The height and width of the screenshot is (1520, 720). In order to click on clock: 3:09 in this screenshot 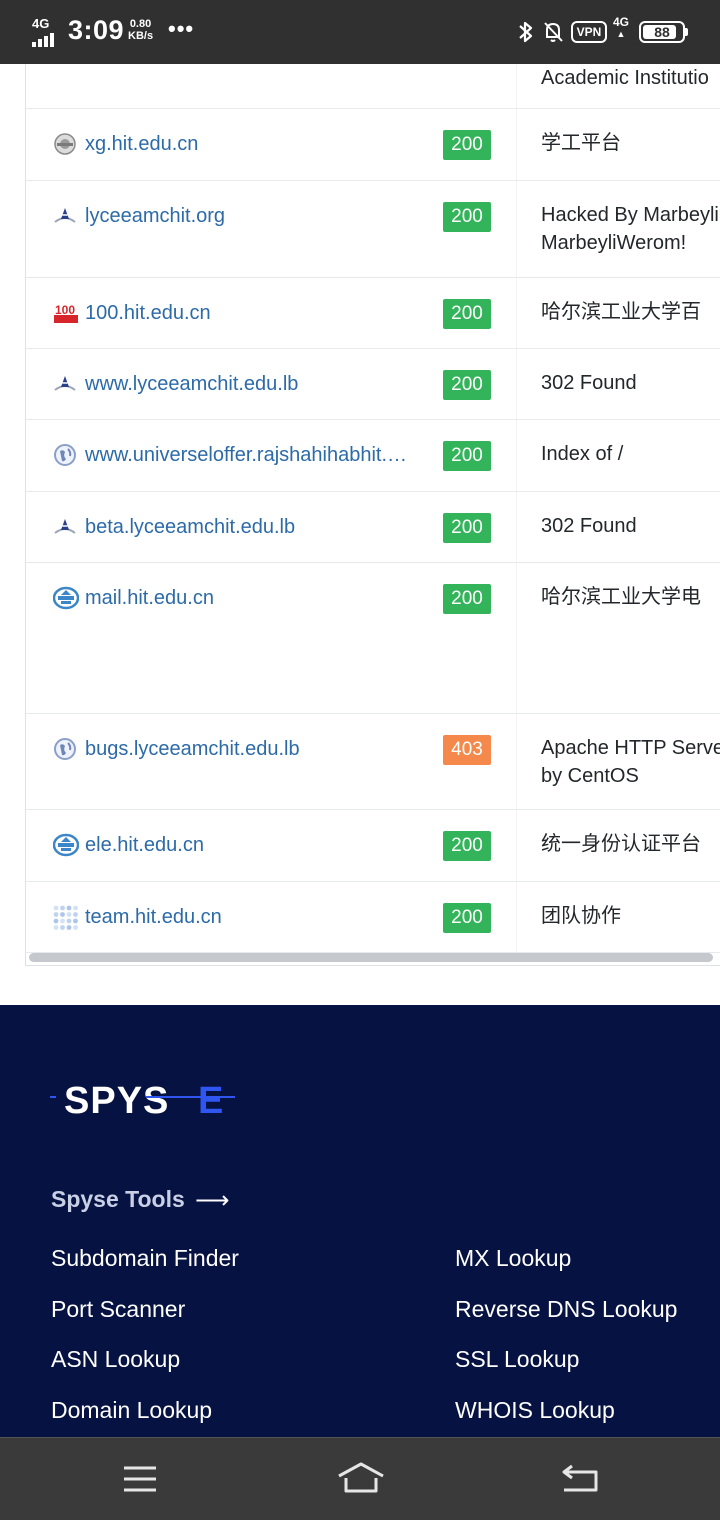, I will do `click(96, 30)`.